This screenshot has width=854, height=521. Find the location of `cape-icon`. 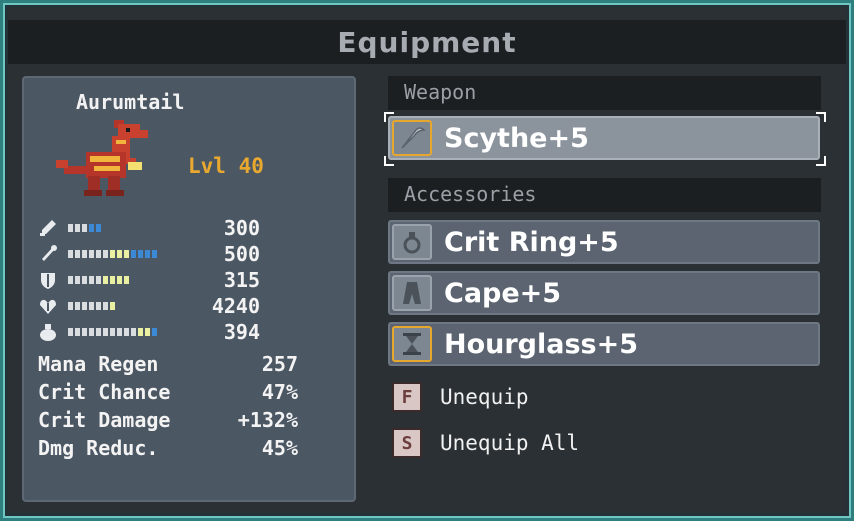

cape-icon is located at coordinates (412, 293).